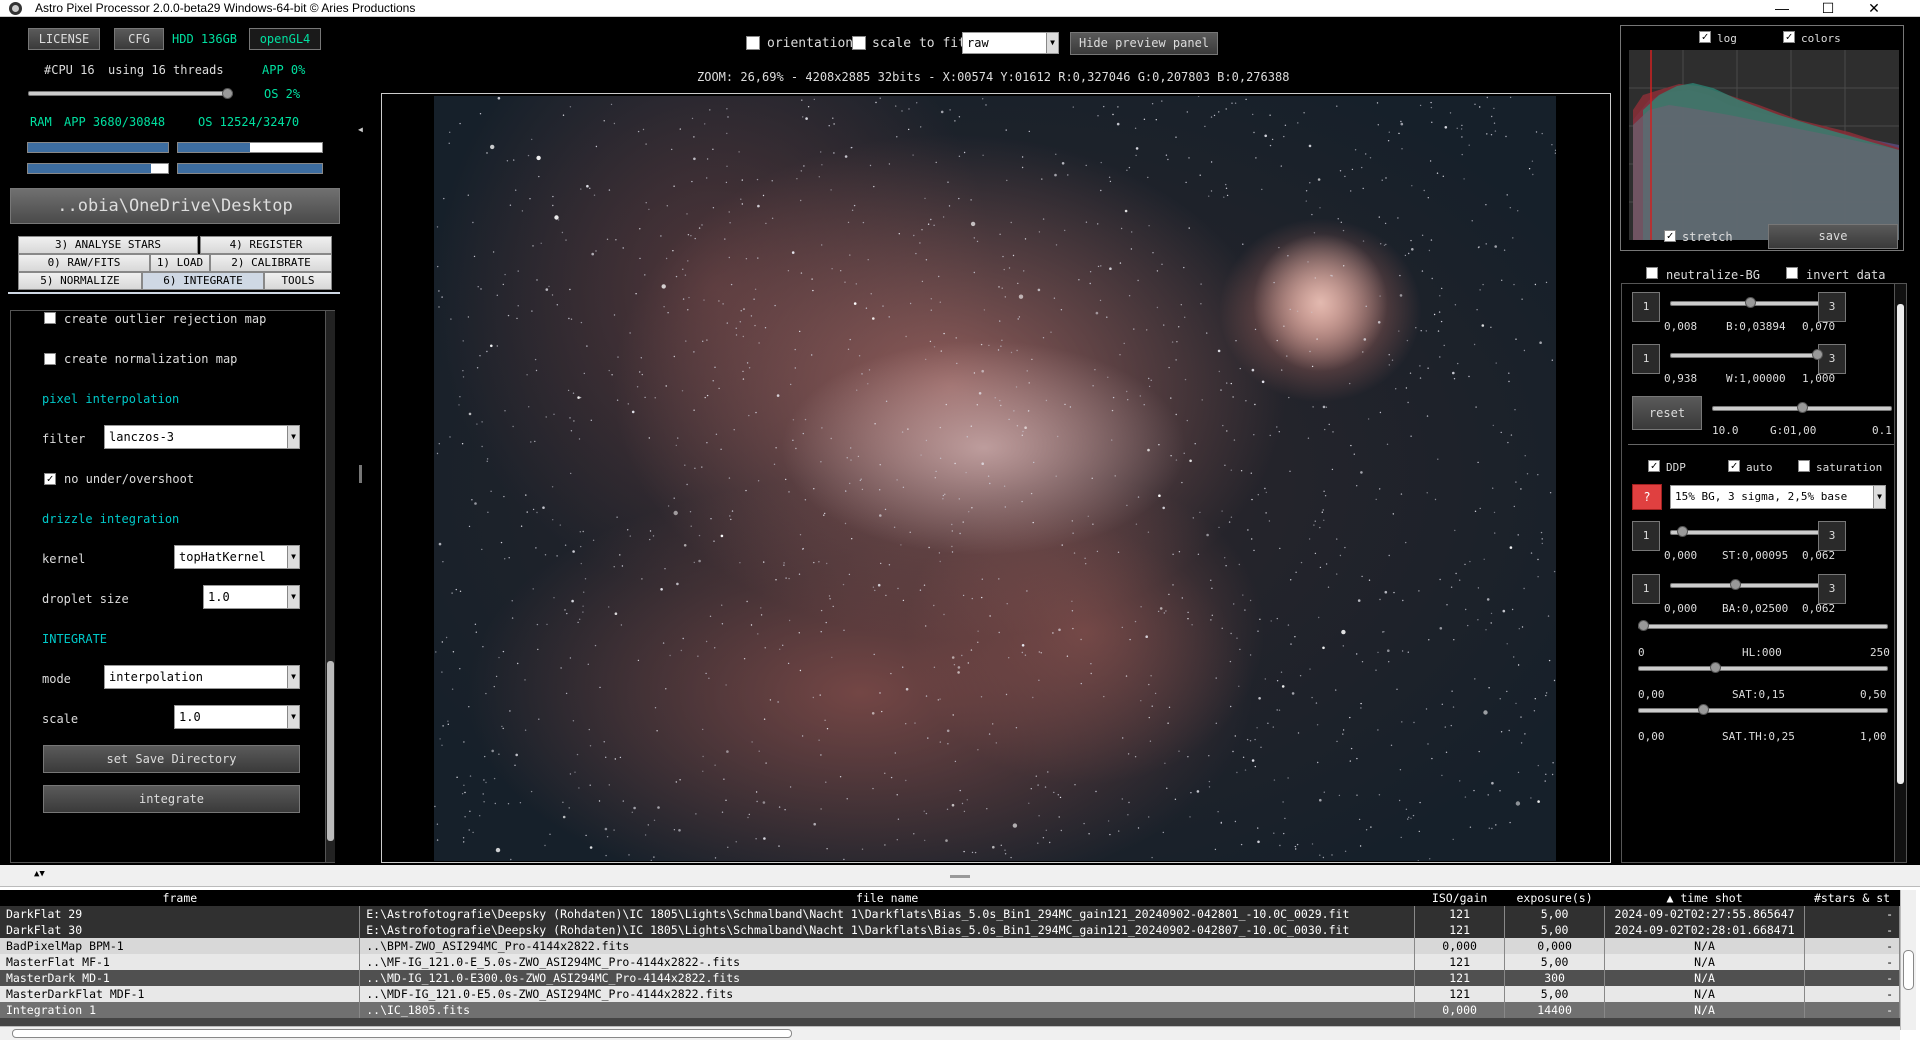 The image size is (1920, 1041). Describe the element at coordinates (859, 43) in the screenshot. I see `scale-to-fit-checkbox` at that location.